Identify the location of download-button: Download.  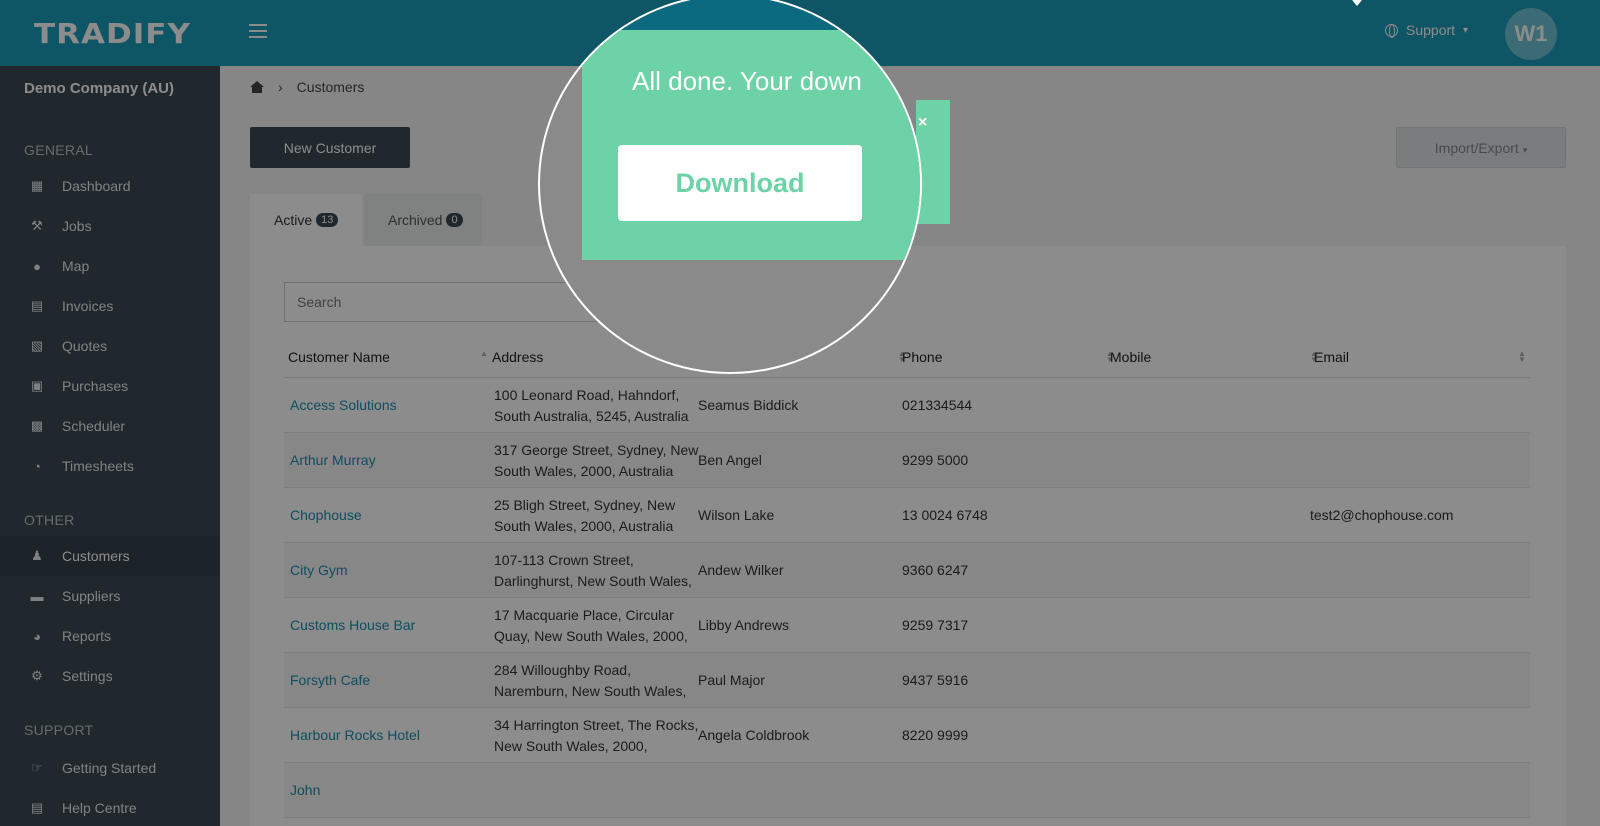
(740, 183).